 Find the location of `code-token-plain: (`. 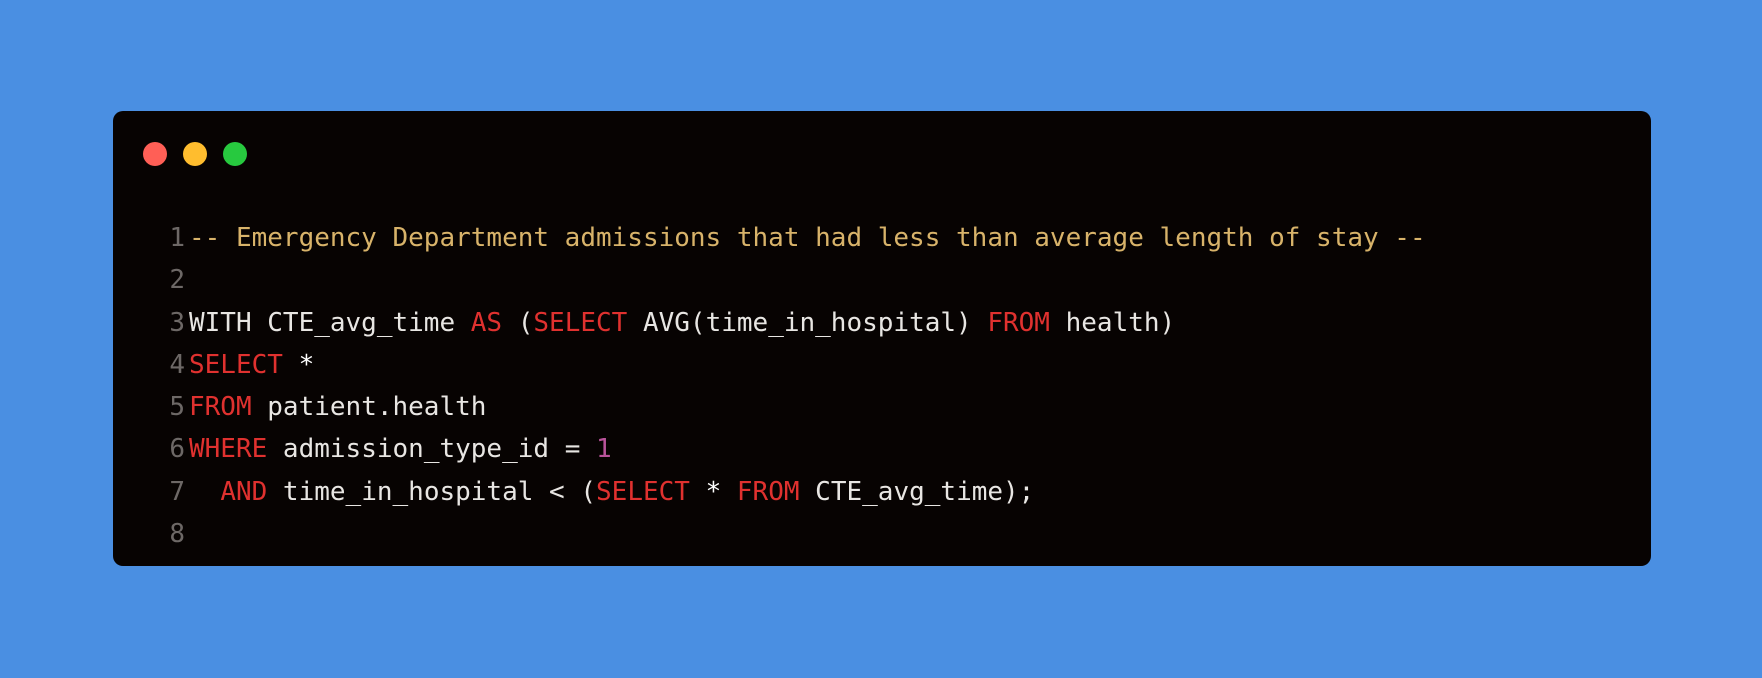

code-token-plain: ( is located at coordinates (518, 322).